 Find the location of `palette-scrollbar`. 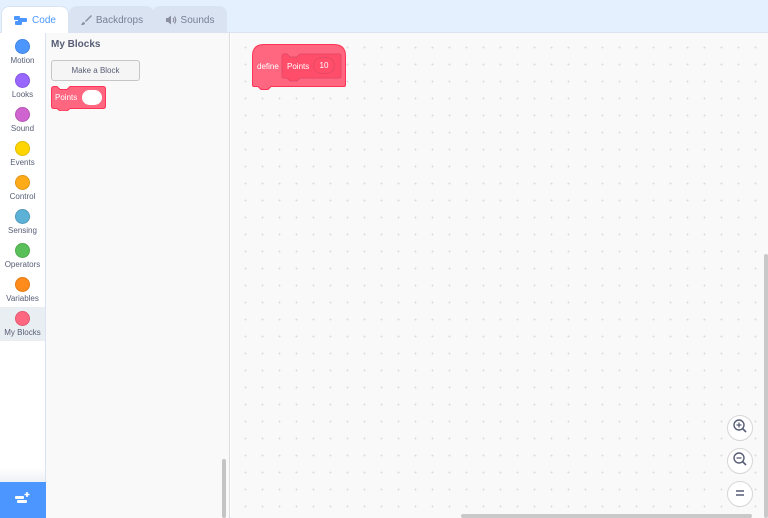

palette-scrollbar is located at coordinates (224, 488).